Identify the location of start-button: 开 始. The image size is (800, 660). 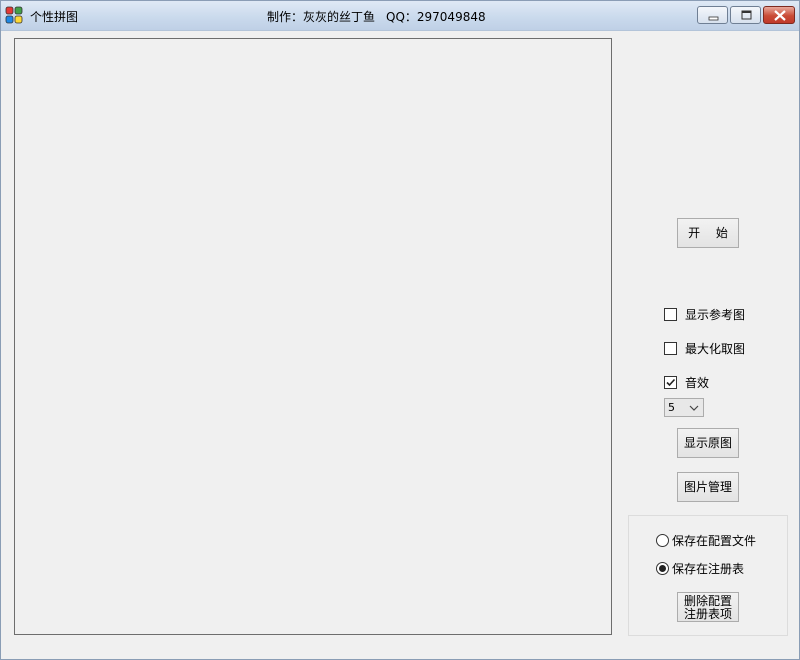
(708, 233).